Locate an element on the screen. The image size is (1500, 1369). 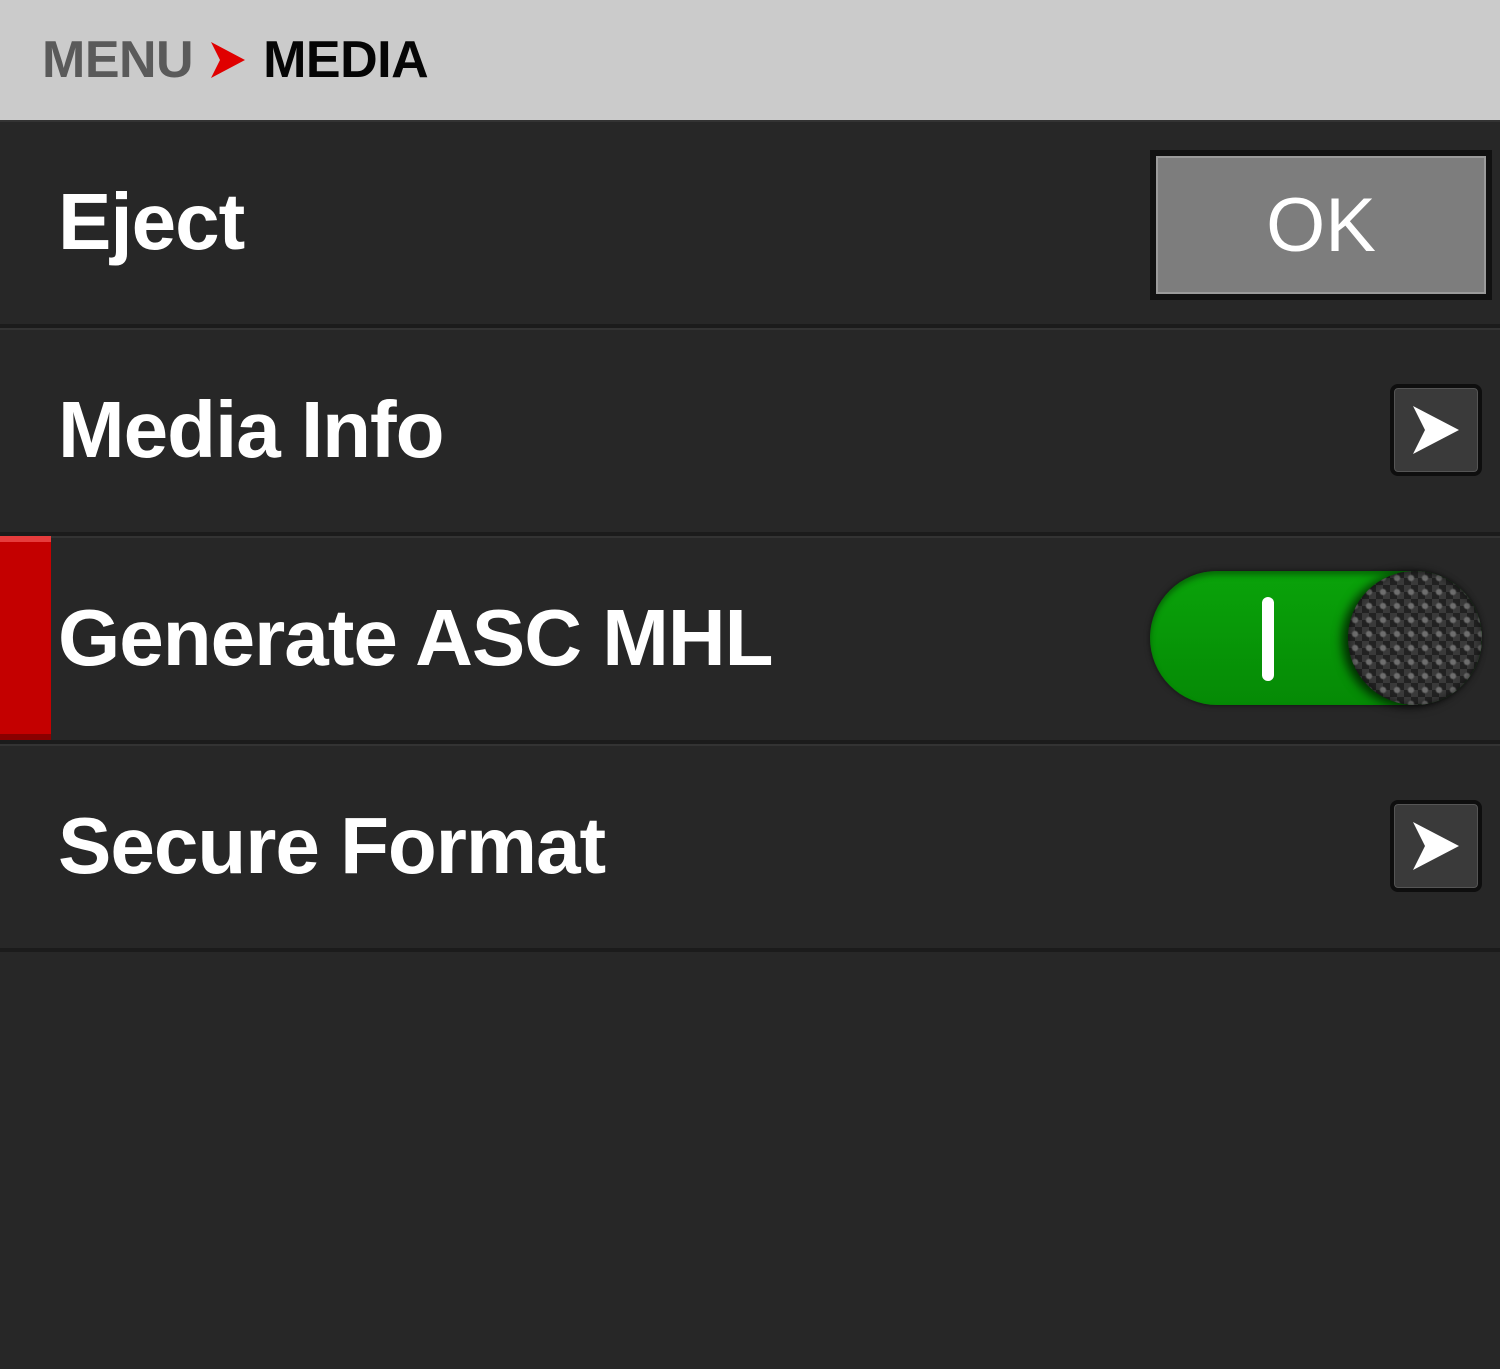
breadcrumb-menu: MENU is located at coordinates (118, 60).